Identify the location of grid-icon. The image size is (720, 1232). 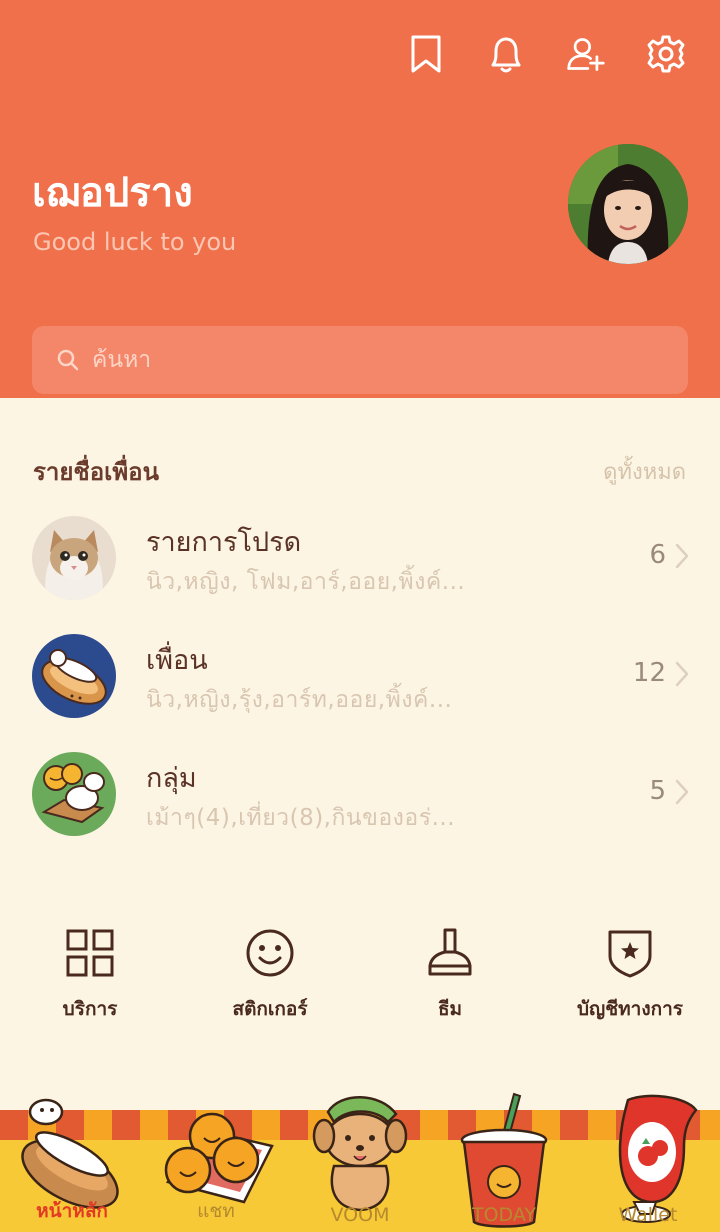
(90, 953).